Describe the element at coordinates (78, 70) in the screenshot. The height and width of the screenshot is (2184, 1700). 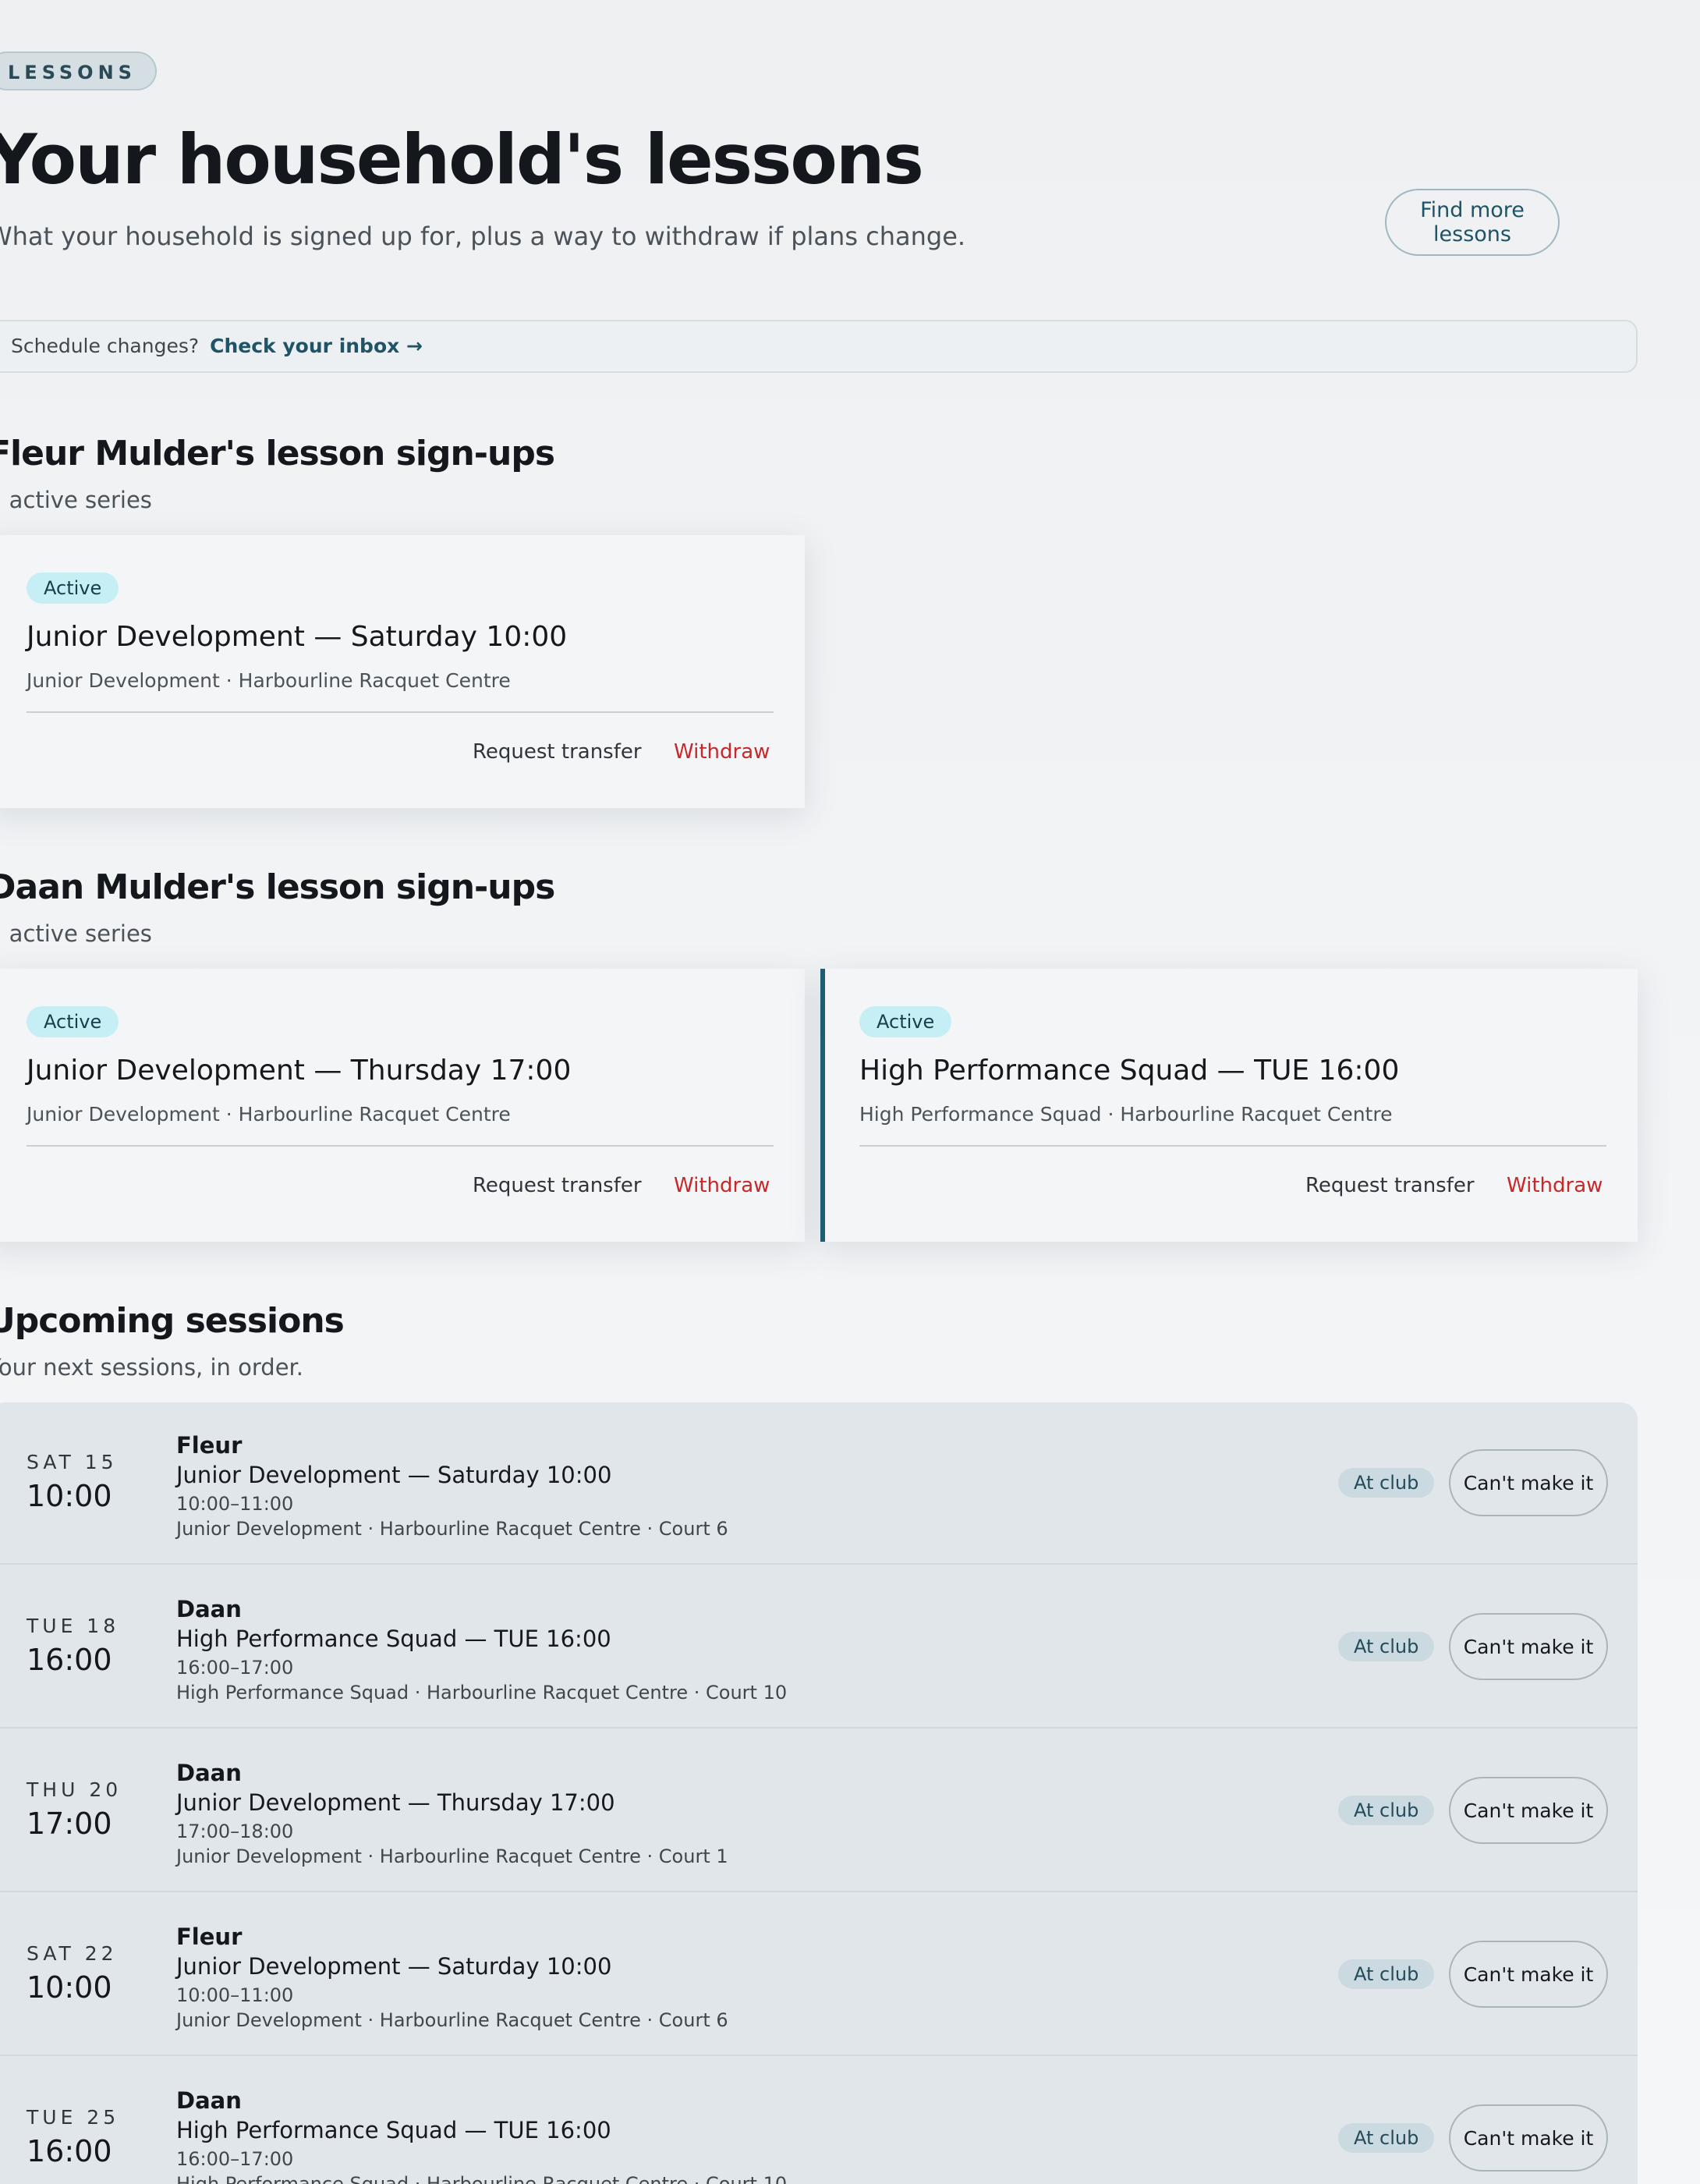
I see `section-eyebrow: LESSONS` at that location.